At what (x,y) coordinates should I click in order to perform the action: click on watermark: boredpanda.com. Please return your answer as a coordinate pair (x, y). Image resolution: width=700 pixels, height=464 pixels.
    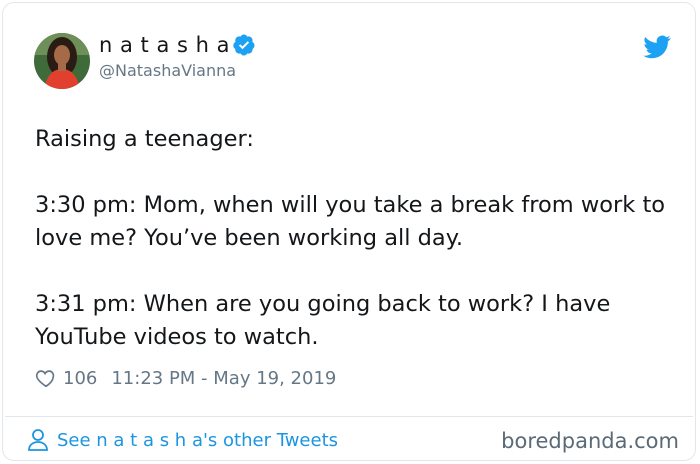
    Looking at the image, I should click on (590, 441).